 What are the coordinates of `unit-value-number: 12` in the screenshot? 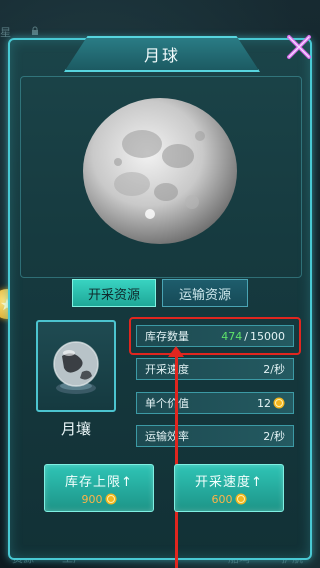 It's located at (264, 403).